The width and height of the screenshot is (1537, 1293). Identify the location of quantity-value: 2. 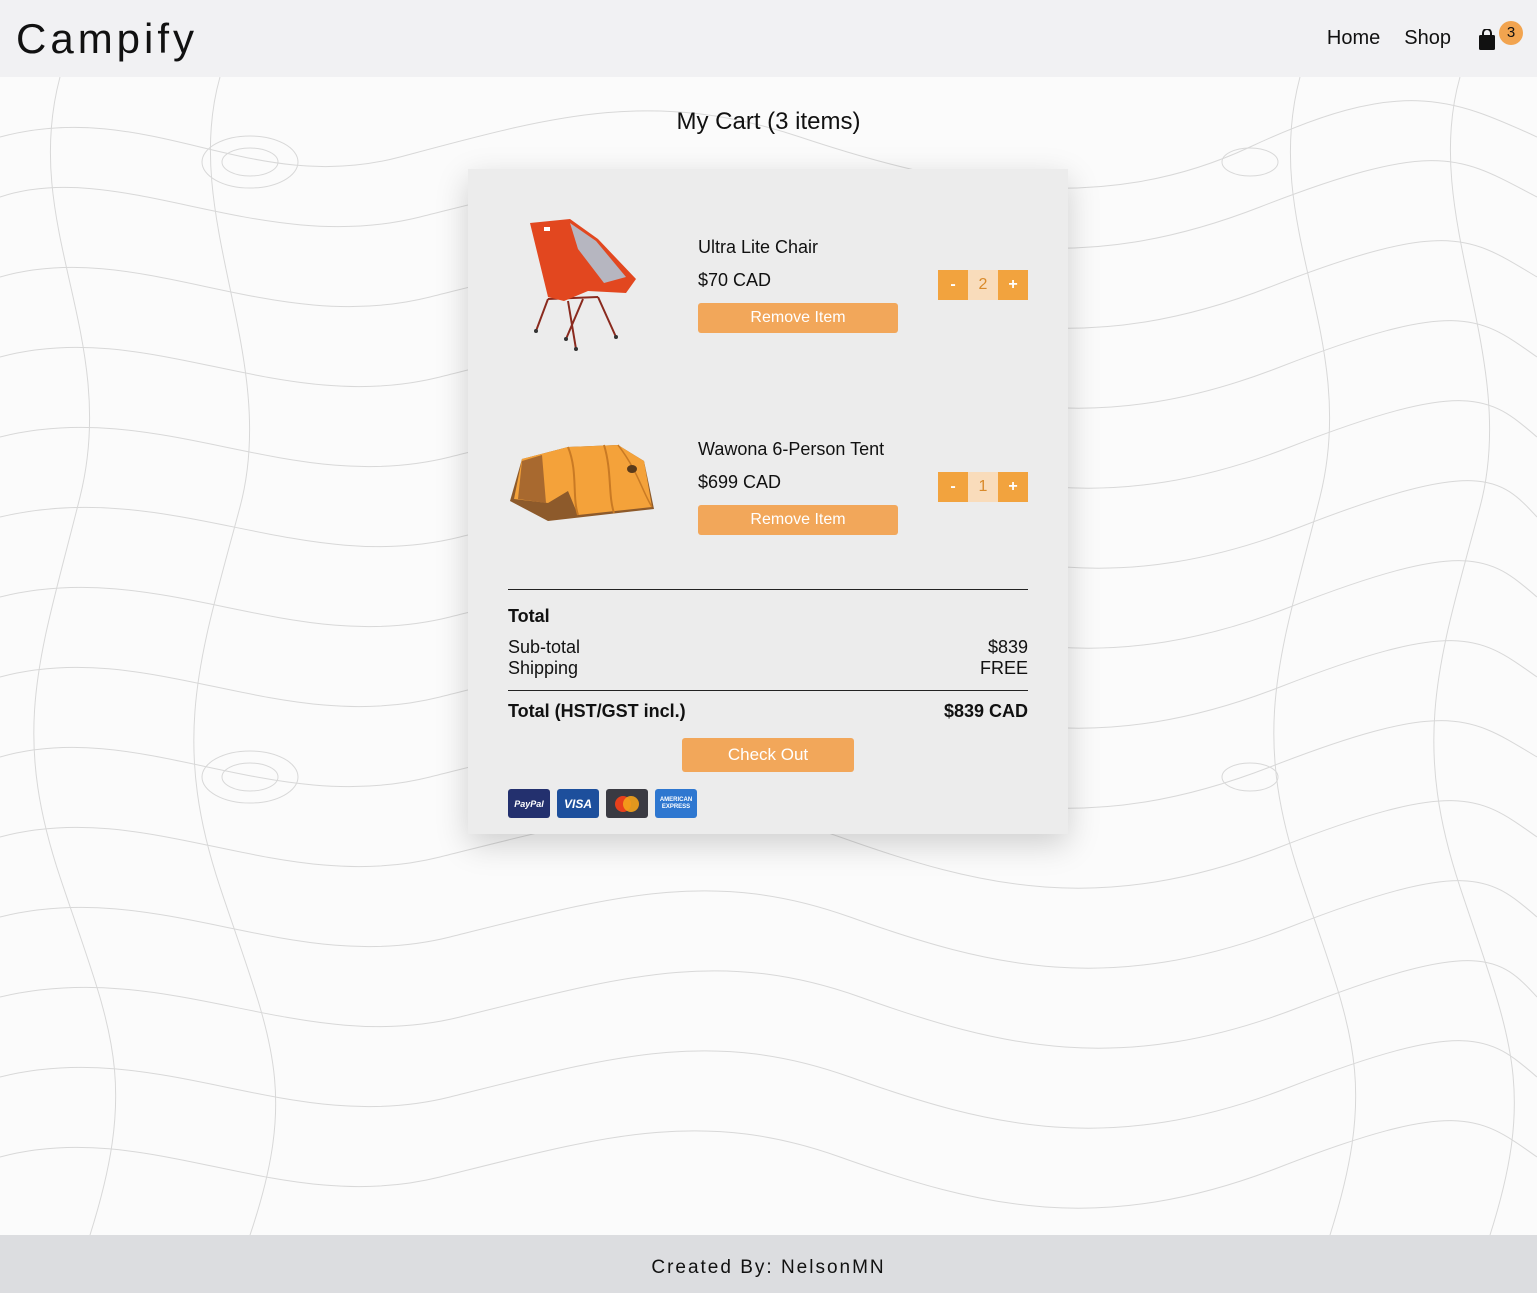
(983, 285).